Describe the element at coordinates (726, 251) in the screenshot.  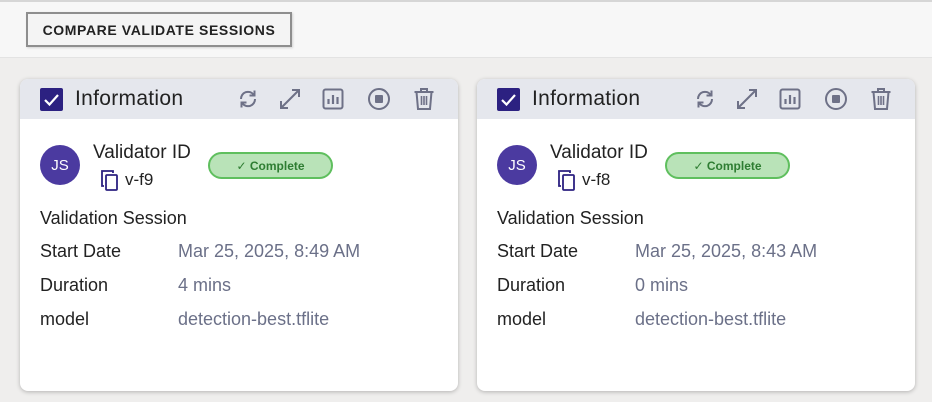
I see `start-date-value: Mar 25, 2025, 8:43 AM` at that location.